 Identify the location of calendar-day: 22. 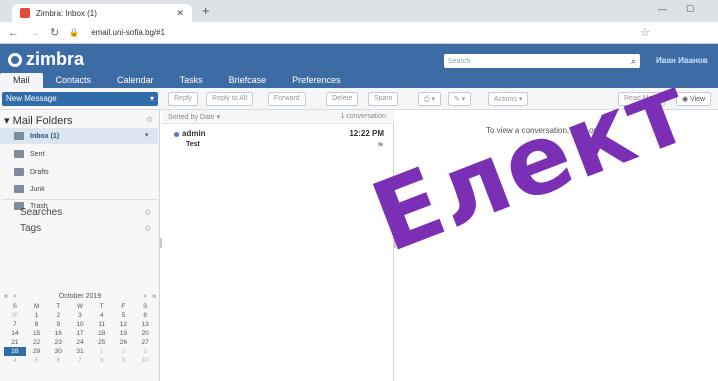
(37, 342).